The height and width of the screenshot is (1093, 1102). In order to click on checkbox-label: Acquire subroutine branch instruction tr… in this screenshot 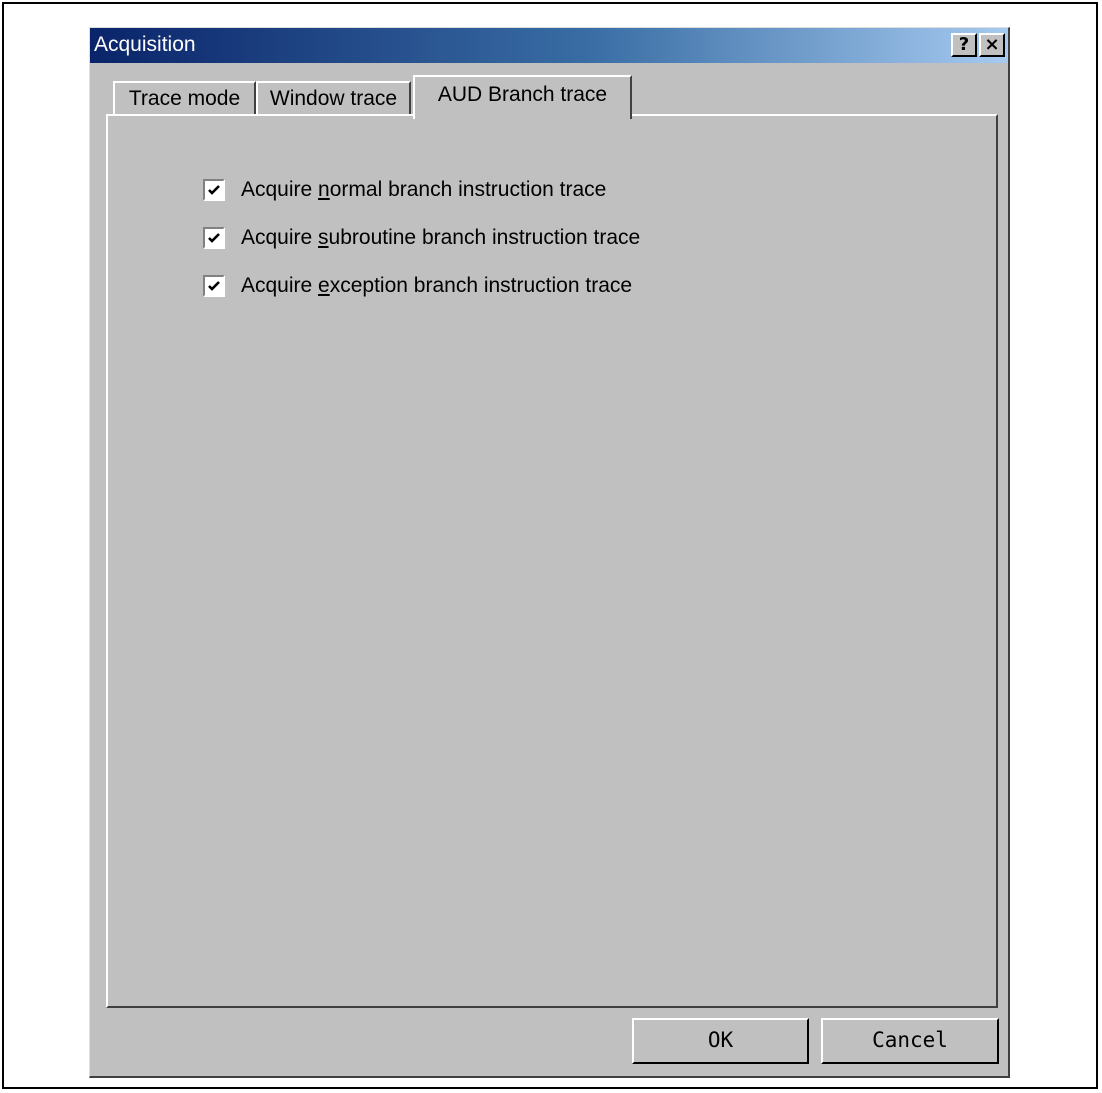, I will do `click(441, 237)`.